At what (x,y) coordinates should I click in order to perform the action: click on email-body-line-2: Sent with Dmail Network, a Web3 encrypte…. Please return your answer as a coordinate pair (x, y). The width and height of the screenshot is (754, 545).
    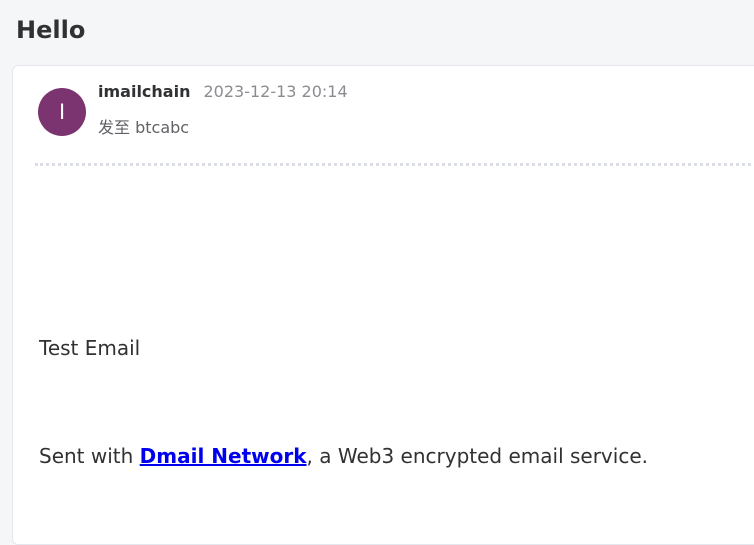
    Looking at the image, I should click on (343, 456).